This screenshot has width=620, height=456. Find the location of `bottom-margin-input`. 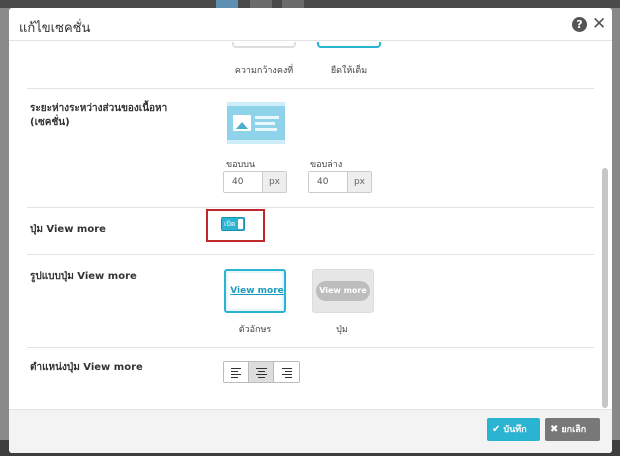

bottom-margin-input is located at coordinates (328, 182).